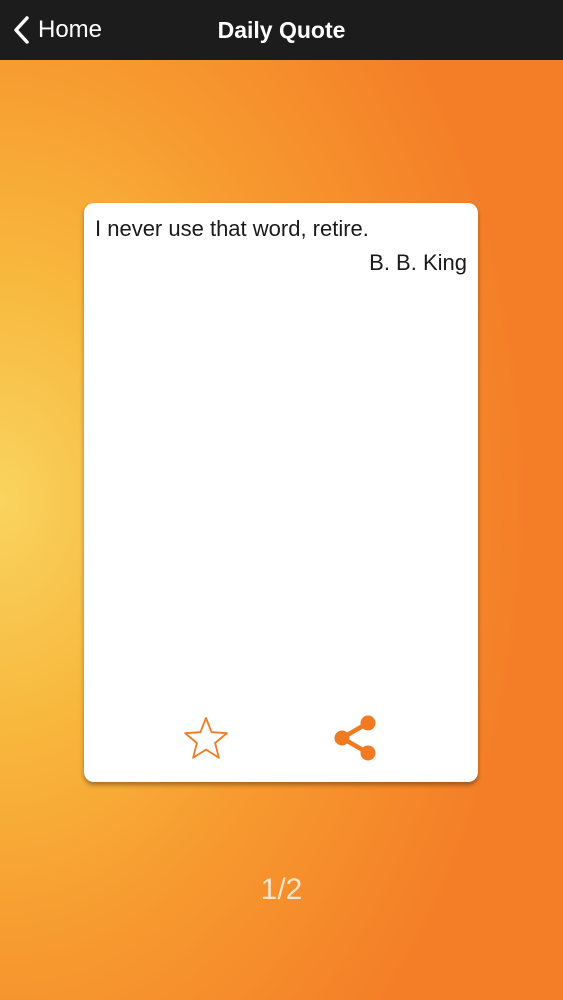 This screenshot has height=1000, width=563. What do you see at coordinates (281, 30) in the screenshot?
I see `navigation-bar: Home Daily Quote` at bounding box center [281, 30].